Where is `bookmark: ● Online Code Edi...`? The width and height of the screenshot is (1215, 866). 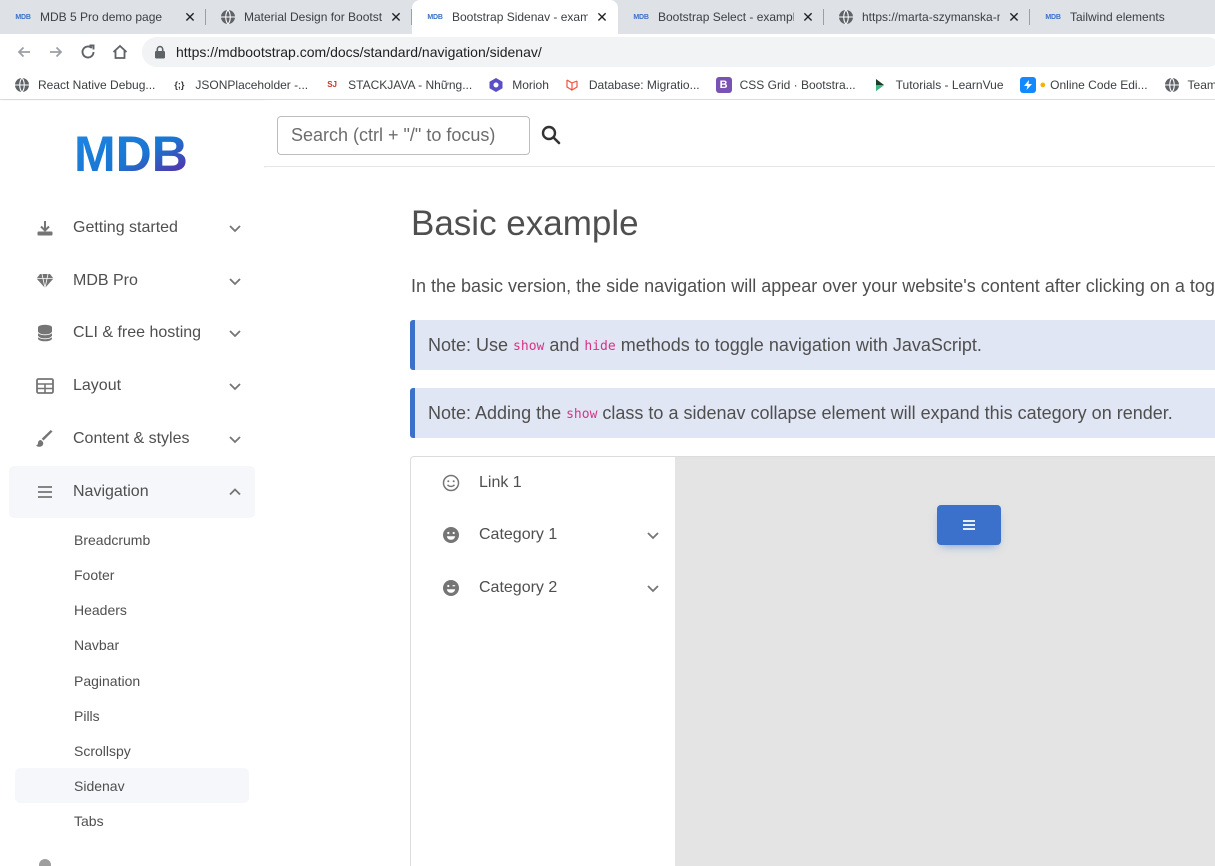
bookmark: ● Online Code Edi... is located at coordinates (1083, 84).